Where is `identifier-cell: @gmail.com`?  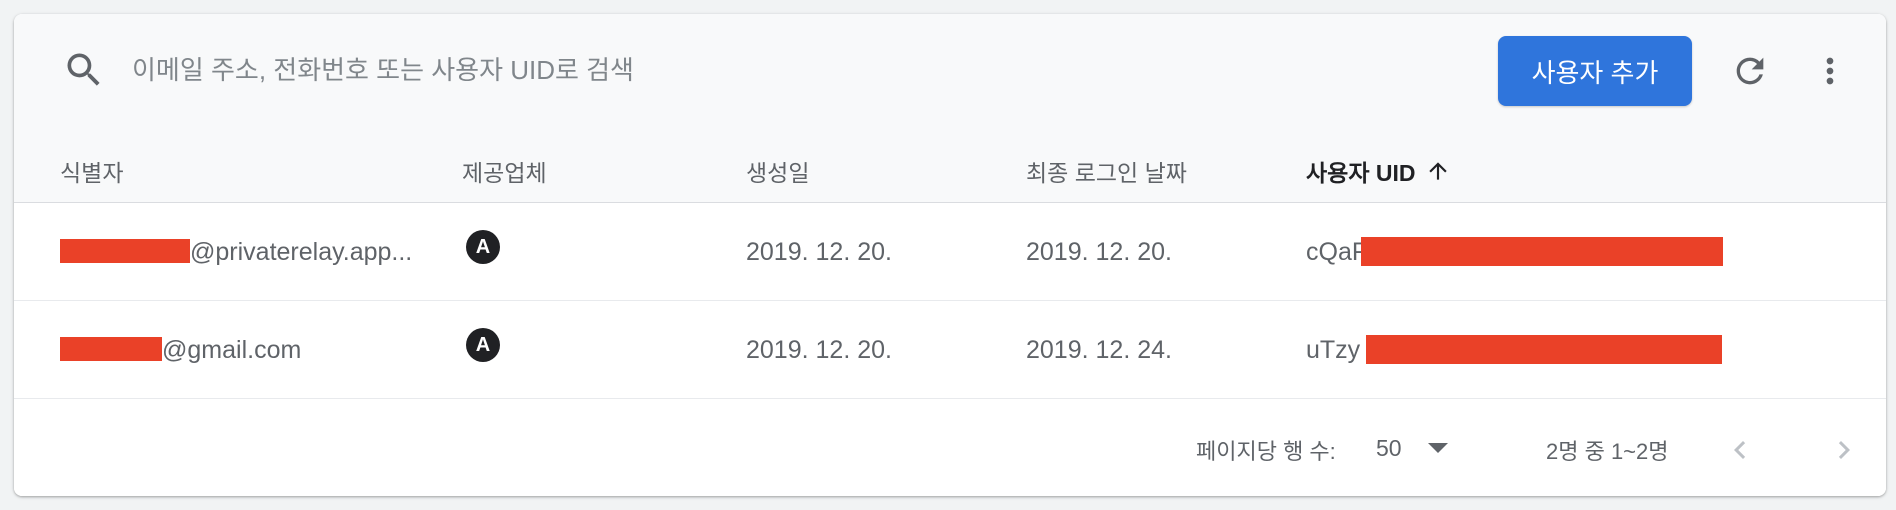
identifier-cell: @gmail.com is located at coordinates (250, 350).